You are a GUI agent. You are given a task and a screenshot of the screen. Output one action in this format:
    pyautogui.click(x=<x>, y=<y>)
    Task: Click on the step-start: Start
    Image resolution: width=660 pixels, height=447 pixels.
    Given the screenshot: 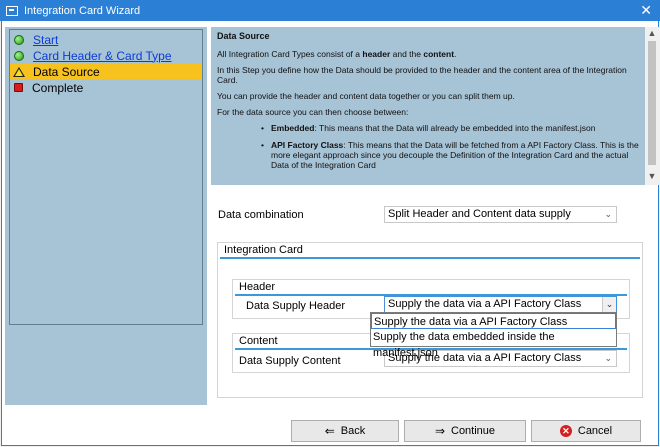 What is the action you would take?
    pyautogui.click(x=106, y=39)
    